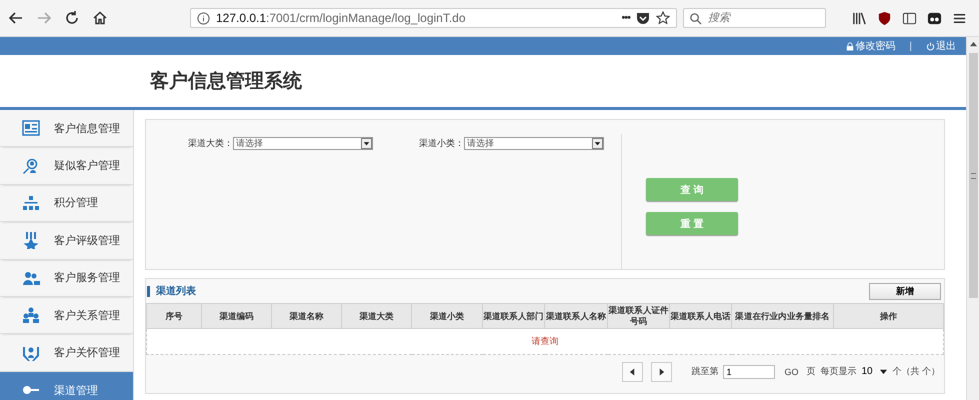 This screenshot has height=400, width=979. I want to click on column-header: 渠道大类, so click(377, 316).